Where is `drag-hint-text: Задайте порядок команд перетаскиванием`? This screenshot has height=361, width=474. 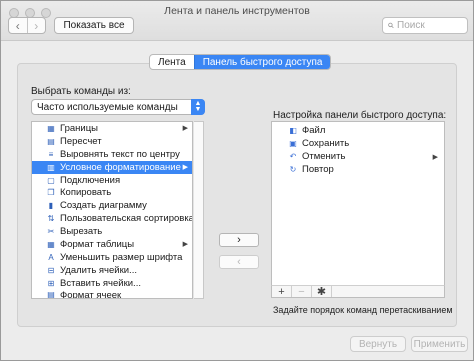 drag-hint-text: Задайте порядок команд перетаскиванием is located at coordinates (363, 310).